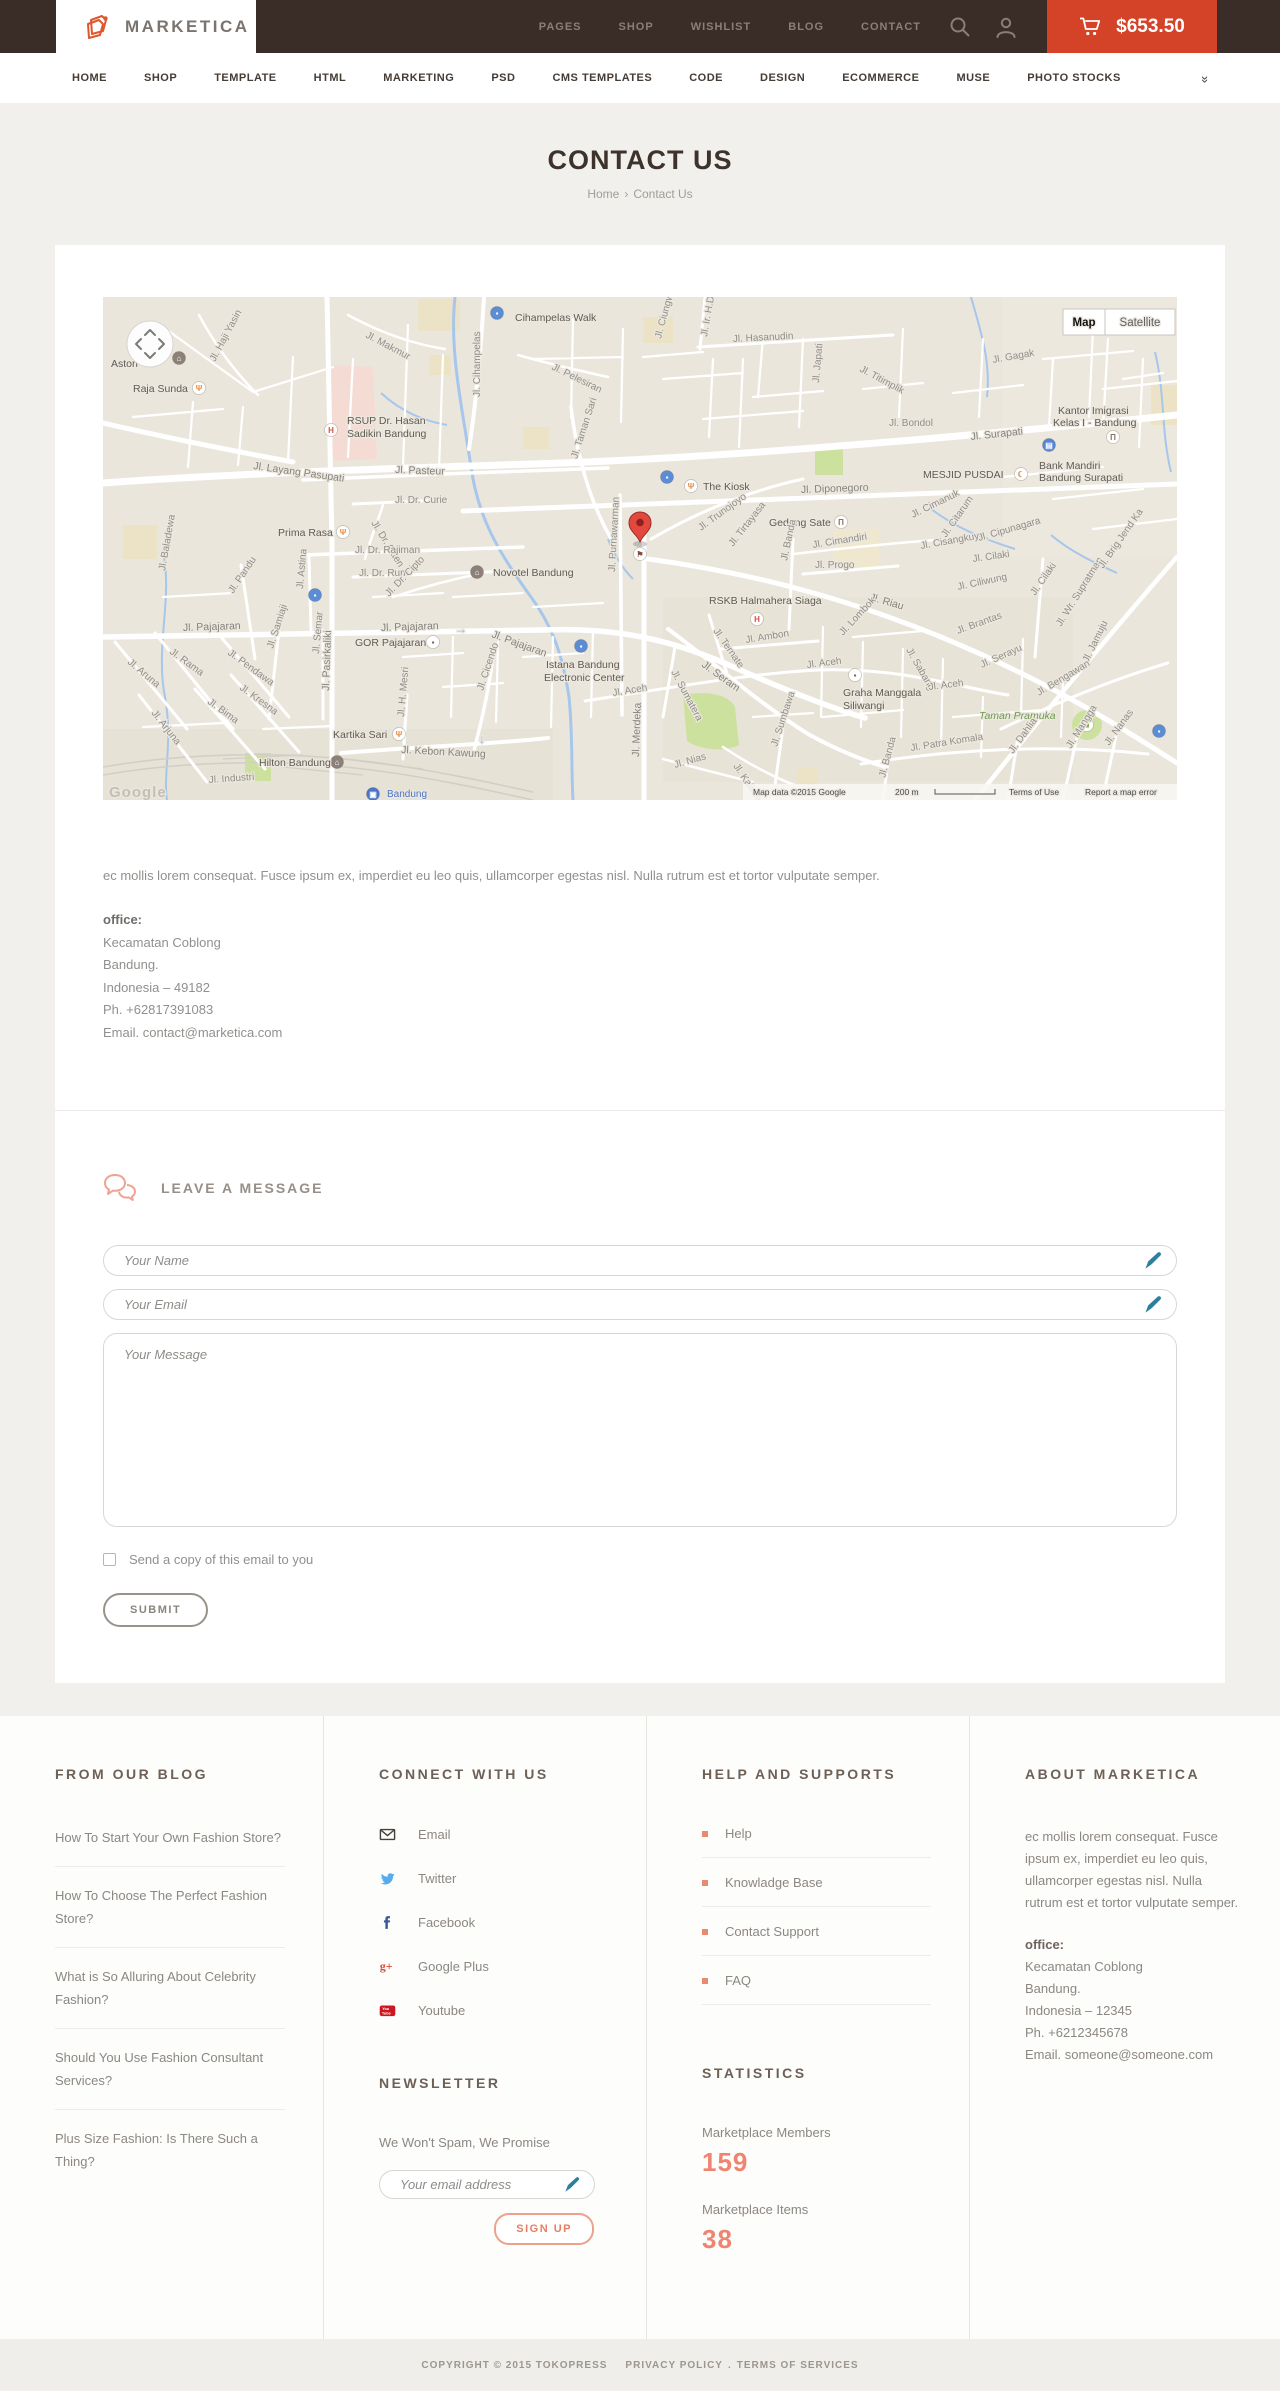 The width and height of the screenshot is (1280, 2391). What do you see at coordinates (782, 78) in the screenshot?
I see `category-nav-item: DESIGN` at bounding box center [782, 78].